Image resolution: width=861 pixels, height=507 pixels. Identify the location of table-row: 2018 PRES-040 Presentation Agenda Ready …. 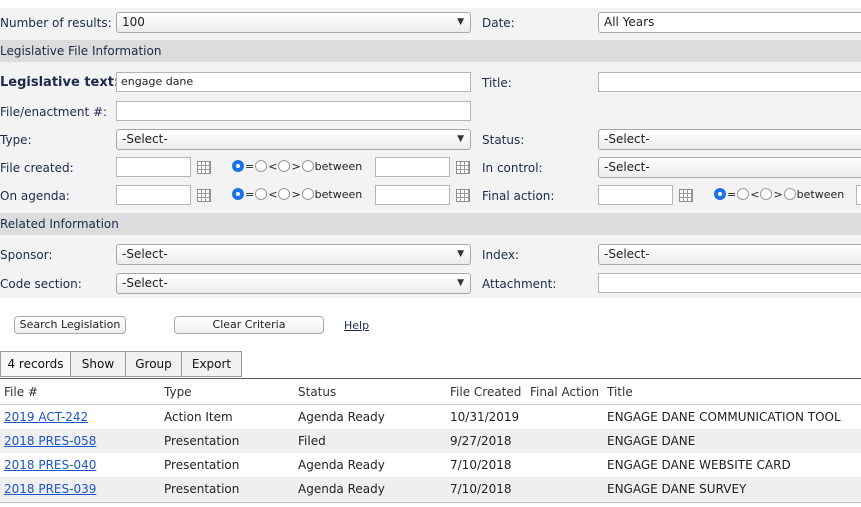
(430, 465).